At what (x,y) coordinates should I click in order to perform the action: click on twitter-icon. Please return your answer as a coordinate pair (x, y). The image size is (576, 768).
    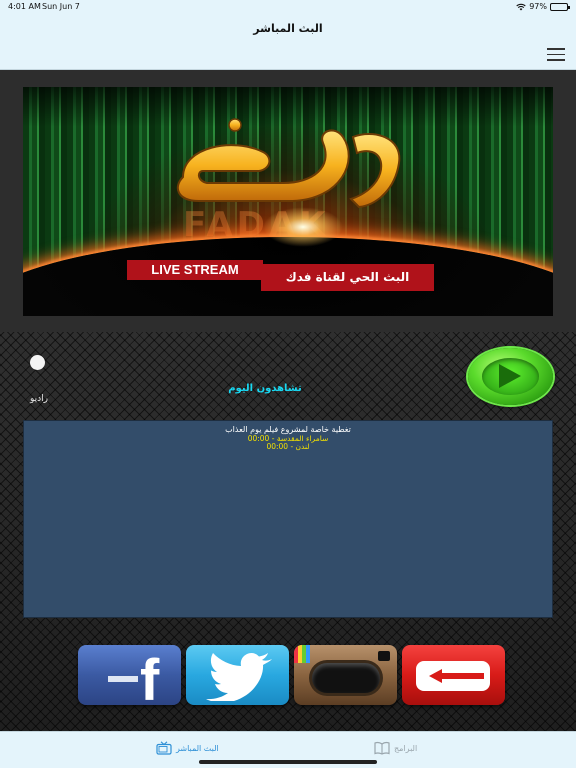
    Looking at the image, I should click on (239, 676).